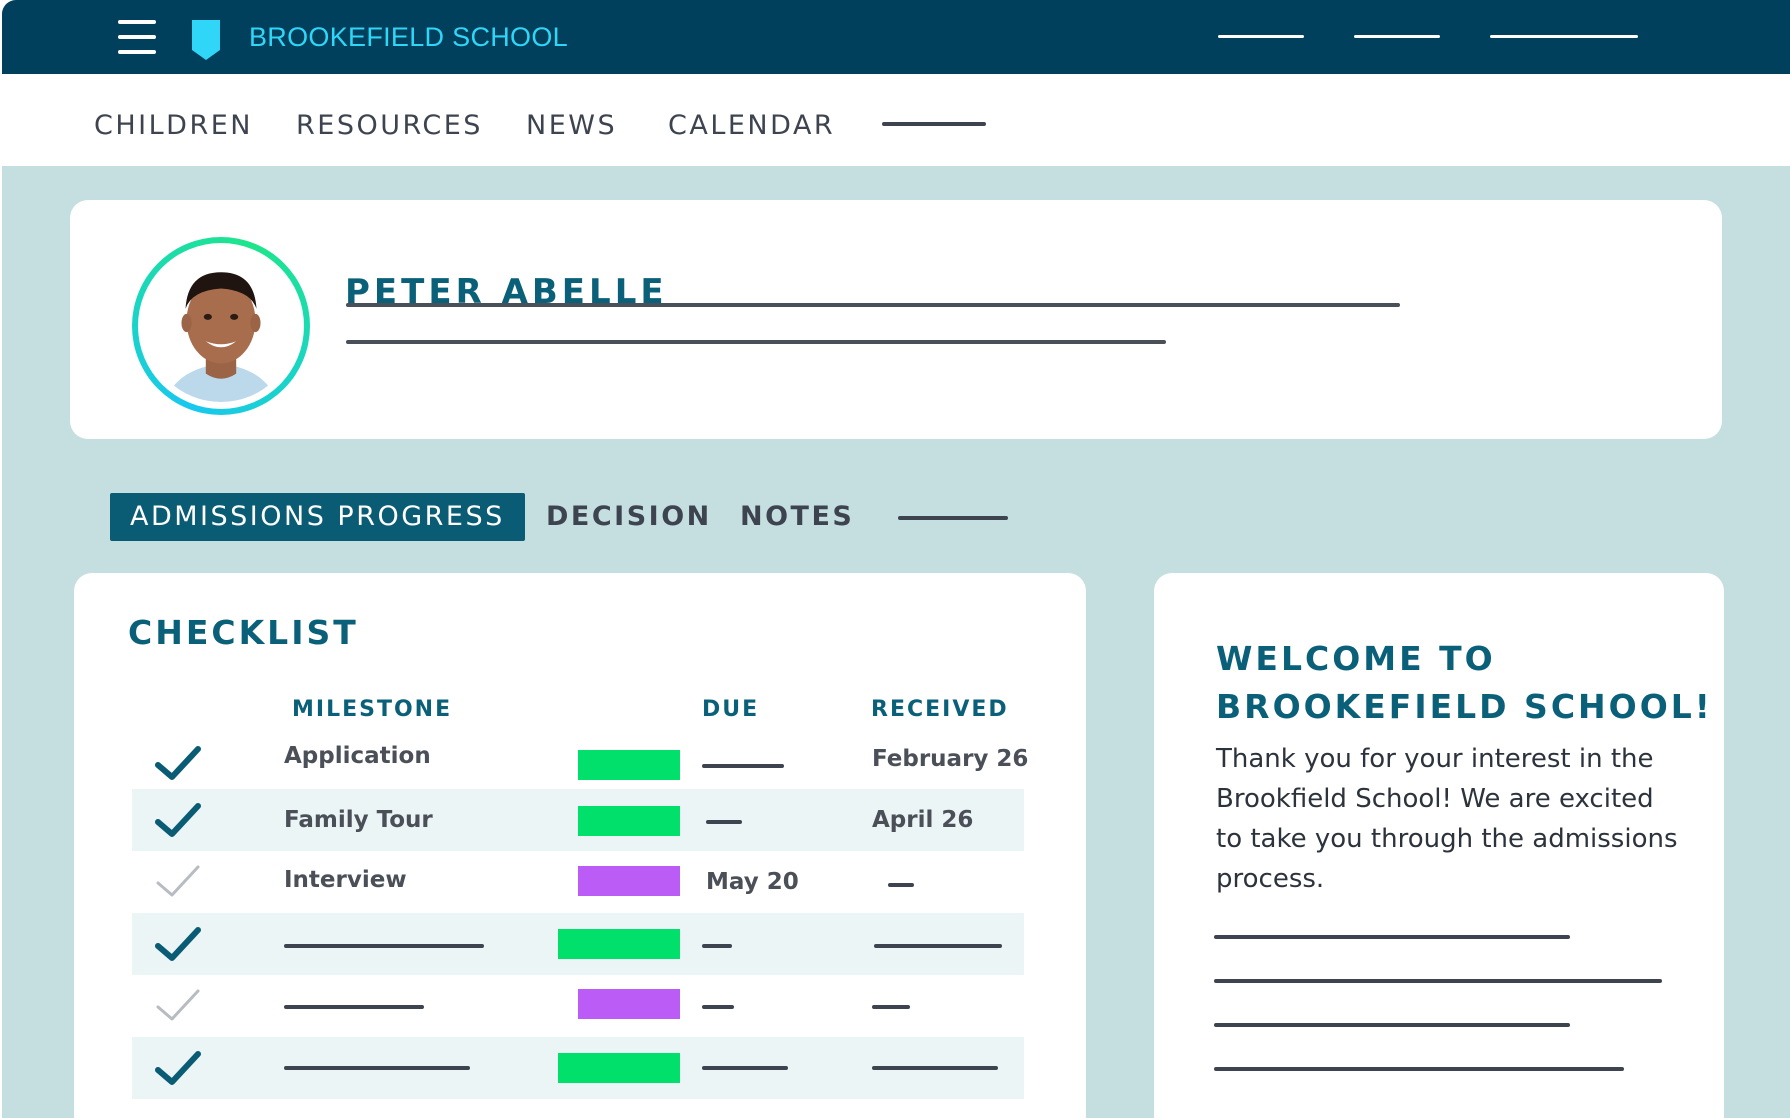  What do you see at coordinates (934, 124) in the screenshot?
I see `nav-item-placeholder` at bounding box center [934, 124].